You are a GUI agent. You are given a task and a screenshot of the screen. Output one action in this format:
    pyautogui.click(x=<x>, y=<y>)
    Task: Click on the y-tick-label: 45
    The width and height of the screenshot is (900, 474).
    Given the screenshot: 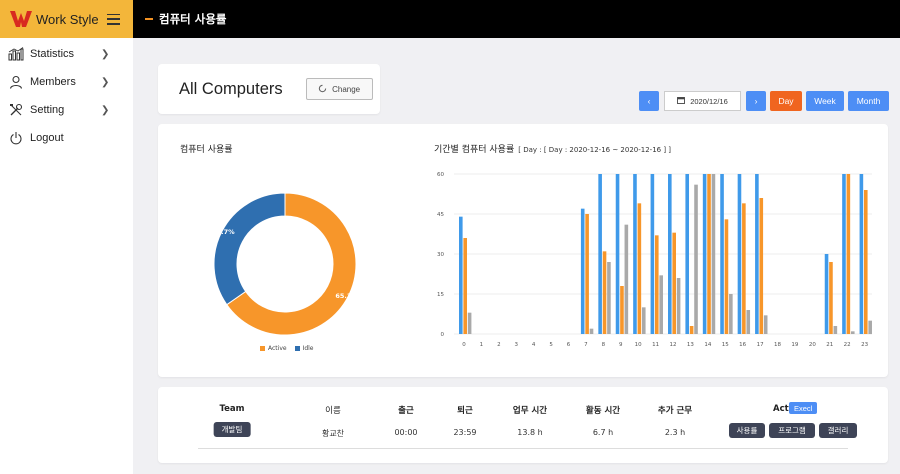 What is the action you would take?
    pyautogui.click(x=440, y=215)
    